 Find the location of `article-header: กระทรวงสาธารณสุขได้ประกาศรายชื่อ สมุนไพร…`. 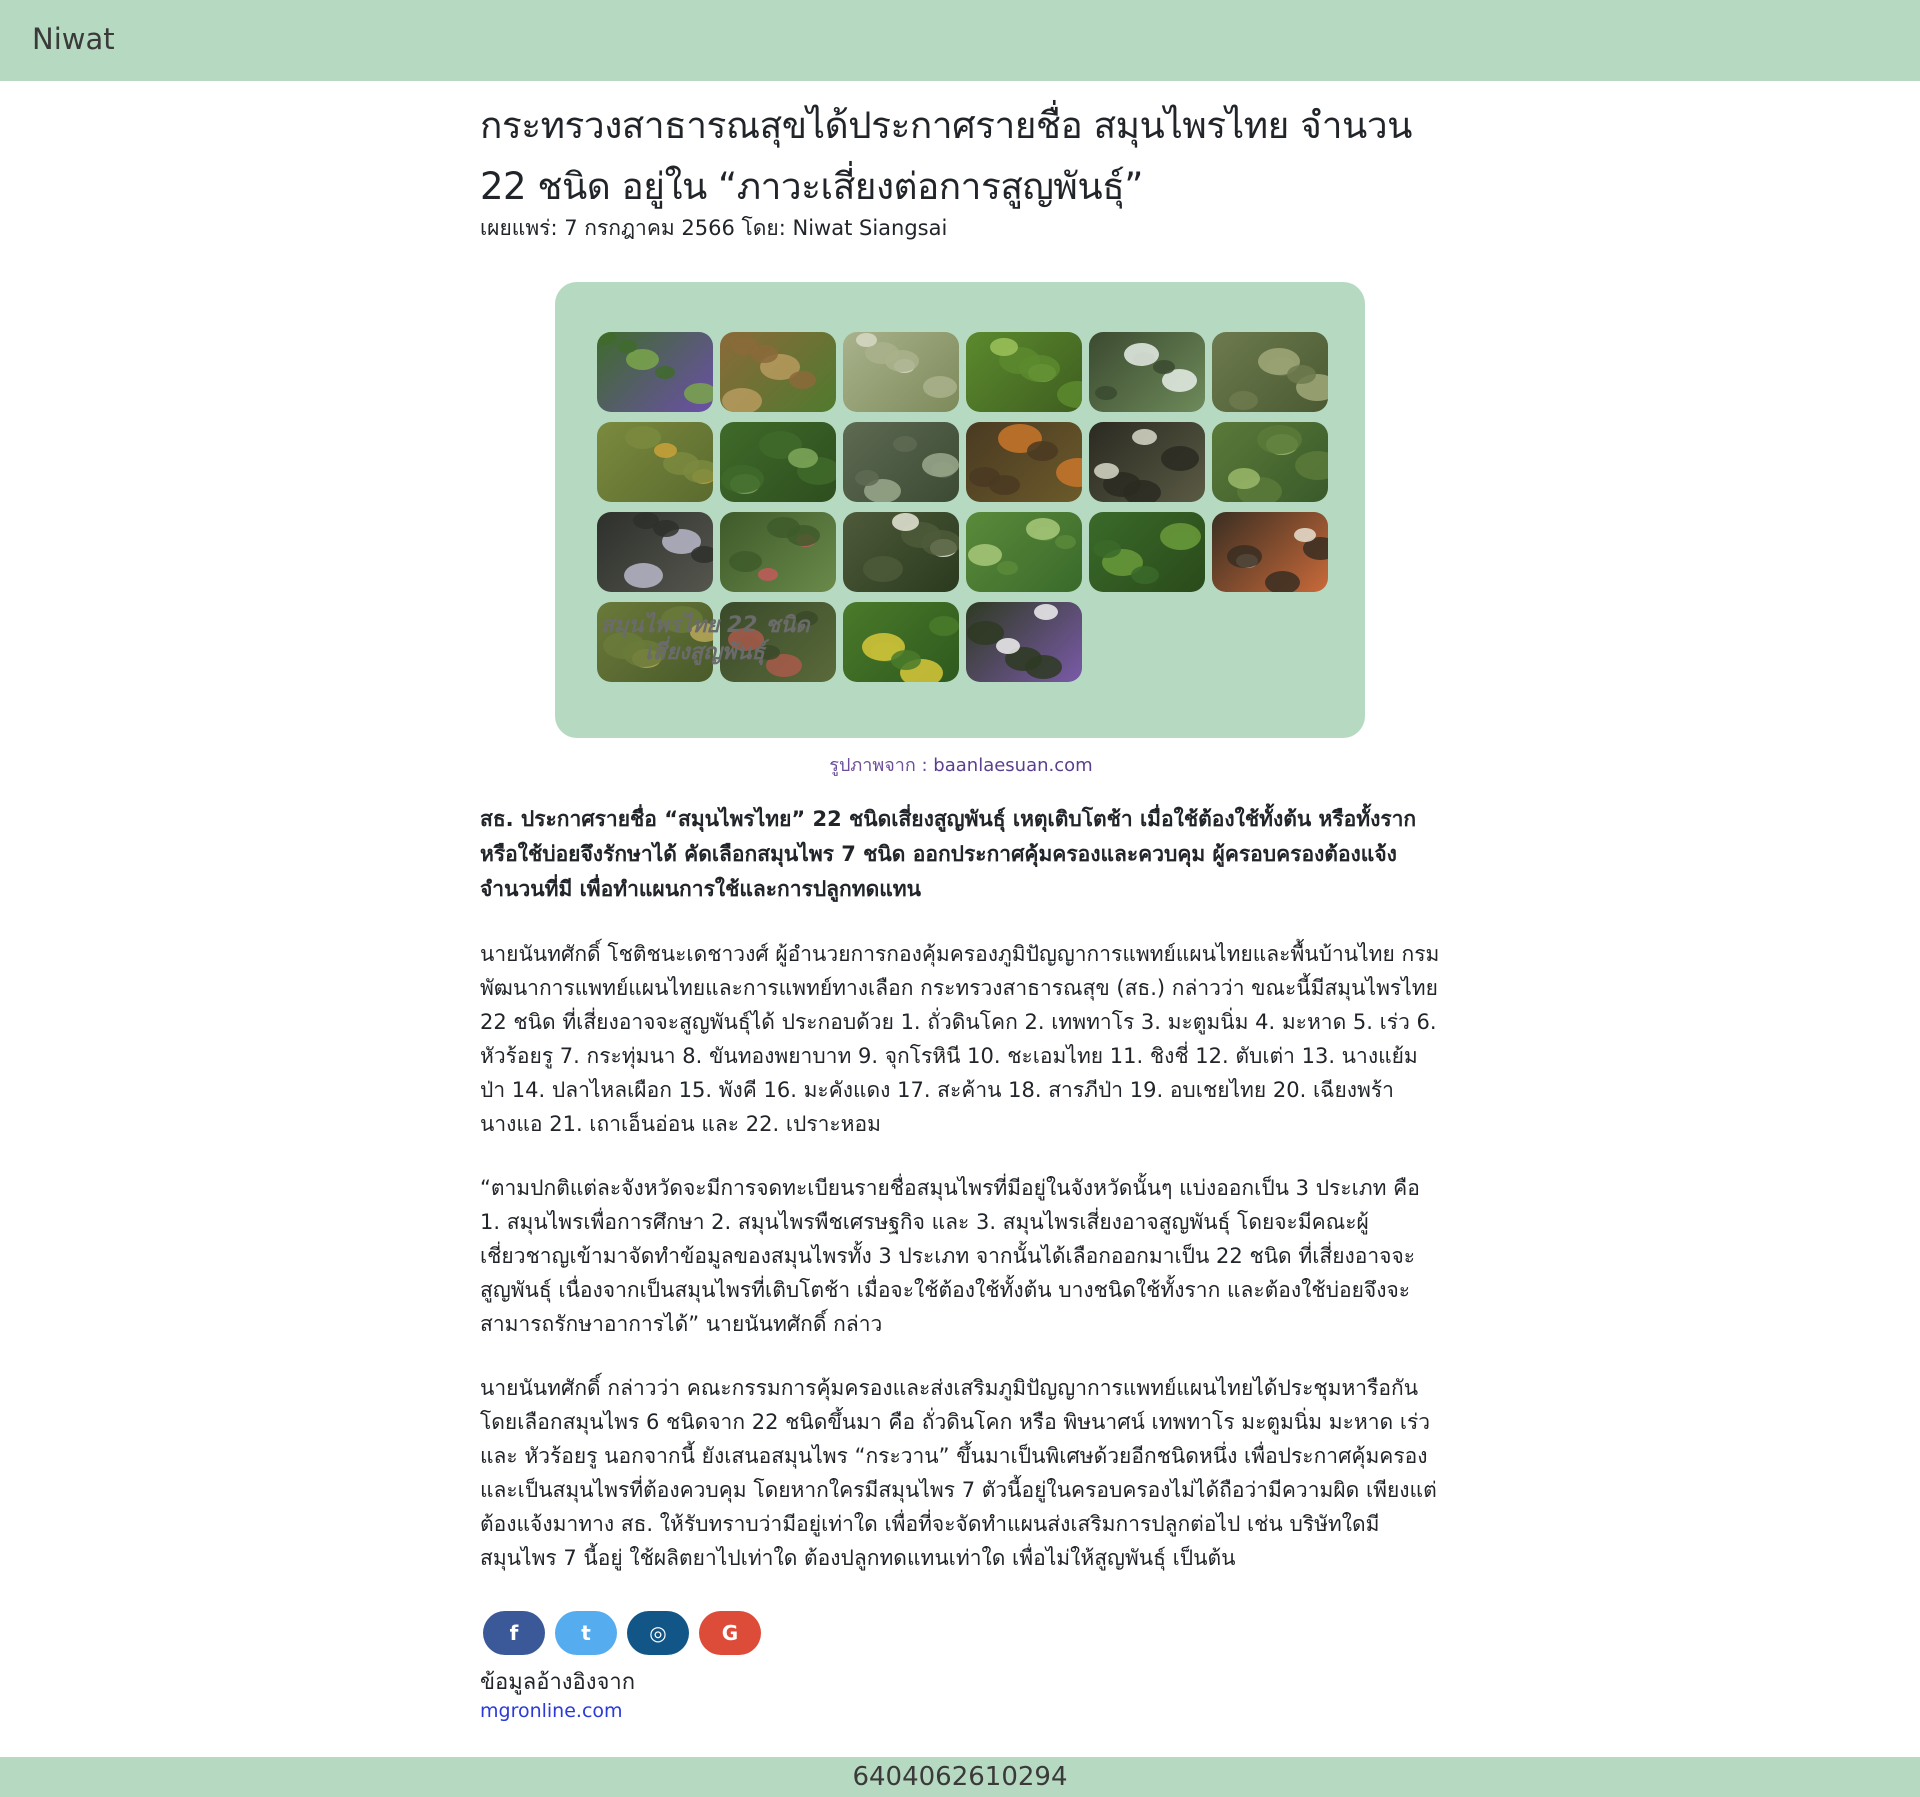

article-header: กระทรวงสาธารณสุขได้ประกาศรายชื่อ สมุนไพร… is located at coordinates (961, 169).